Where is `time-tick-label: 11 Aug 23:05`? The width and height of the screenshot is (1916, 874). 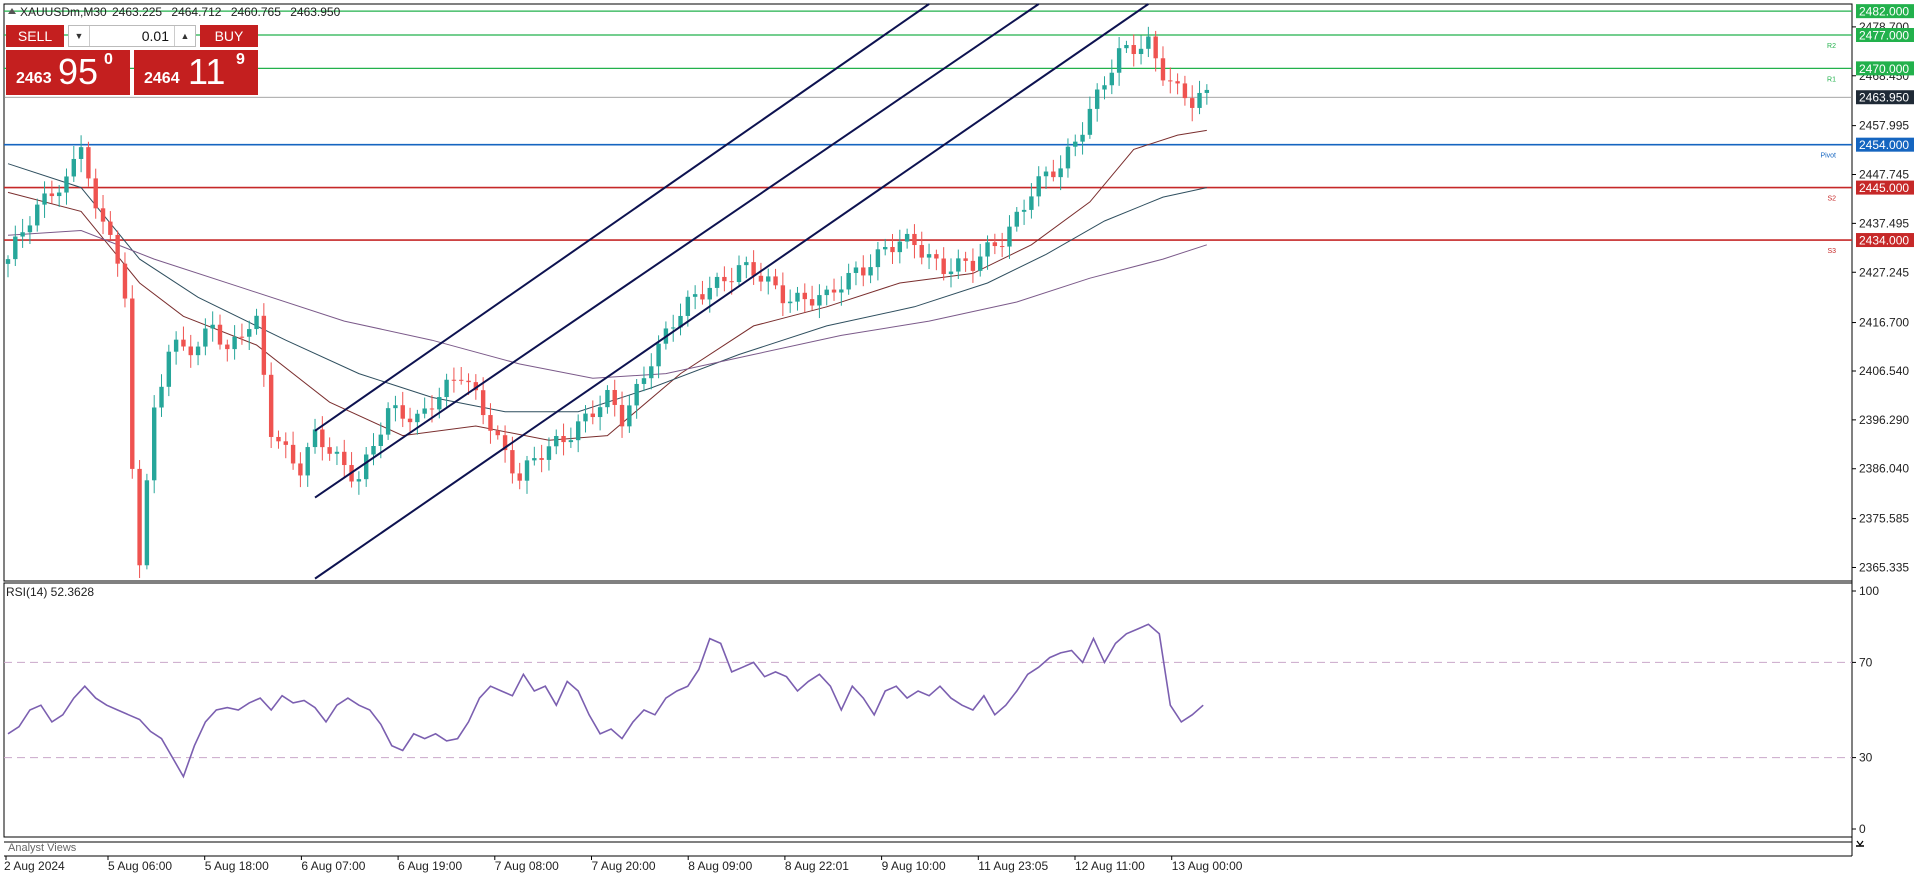
time-tick-label: 11 Aug 23:05 is located at coordinates (1013, 866).